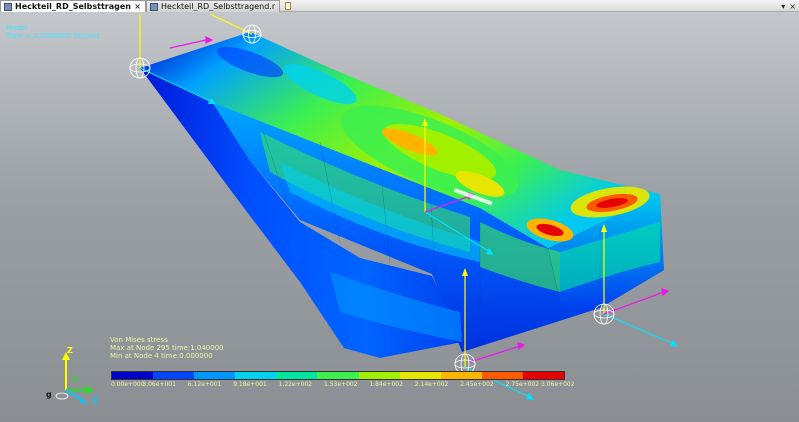  Describe the element at coordinates (788, 6) in the screenshot. I see `window-controls: ▾ ×` at that location.